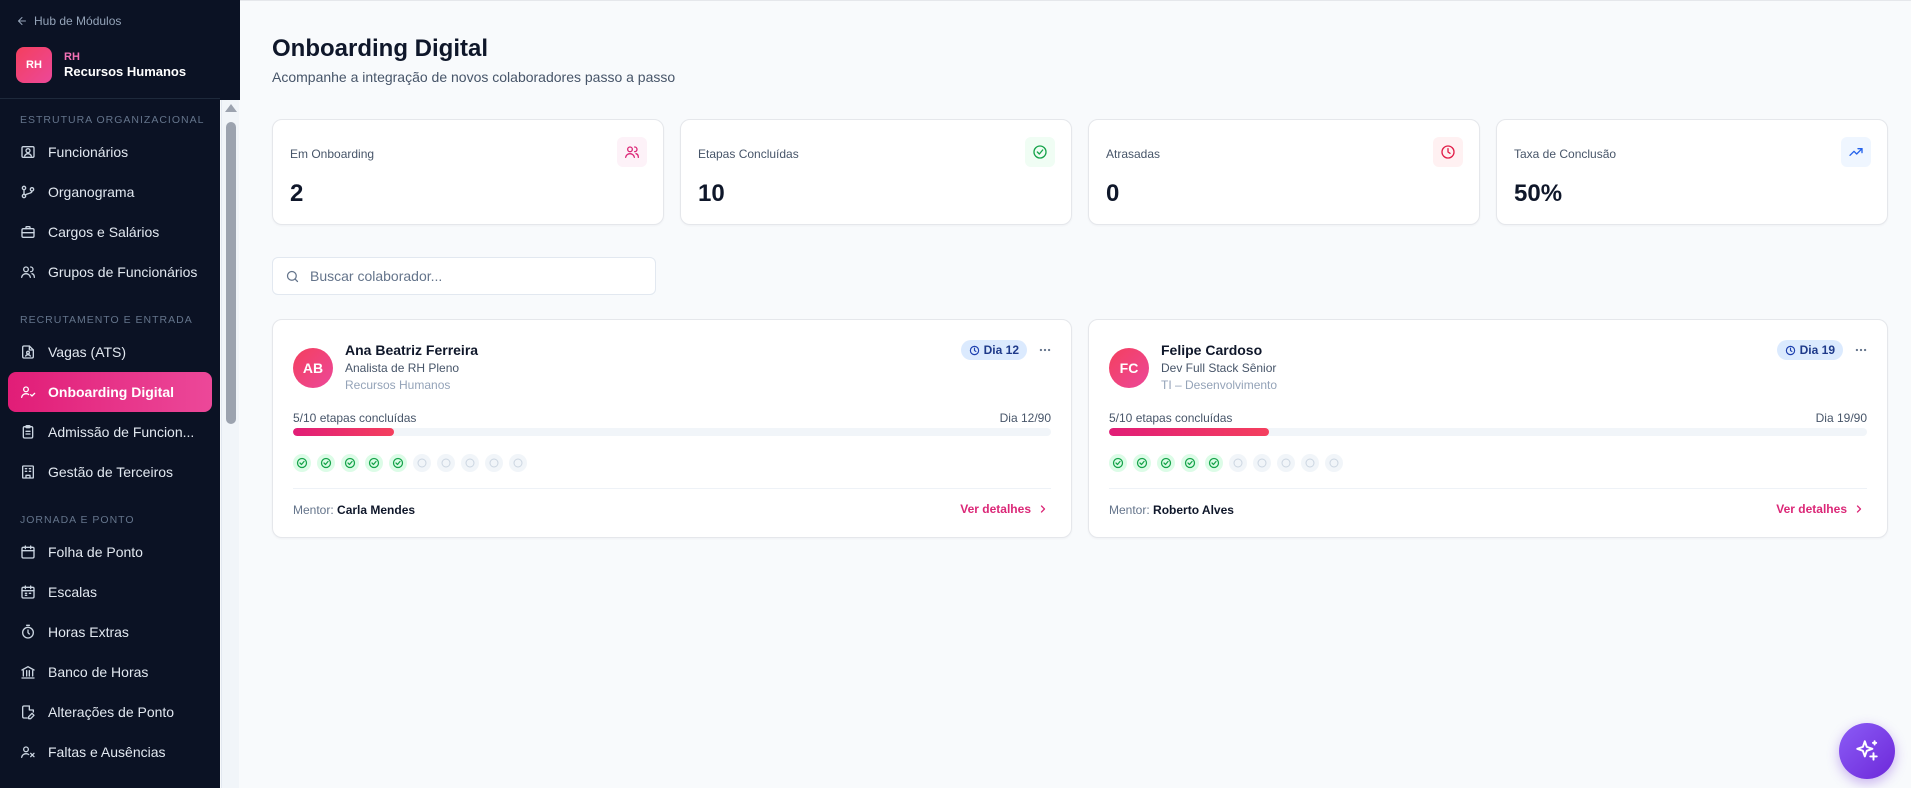 The height and width of the screenshot is (788, 1911). Describe the element at coordinates (1189, 432) in the screenshot. I see `progress-fill` at that location.